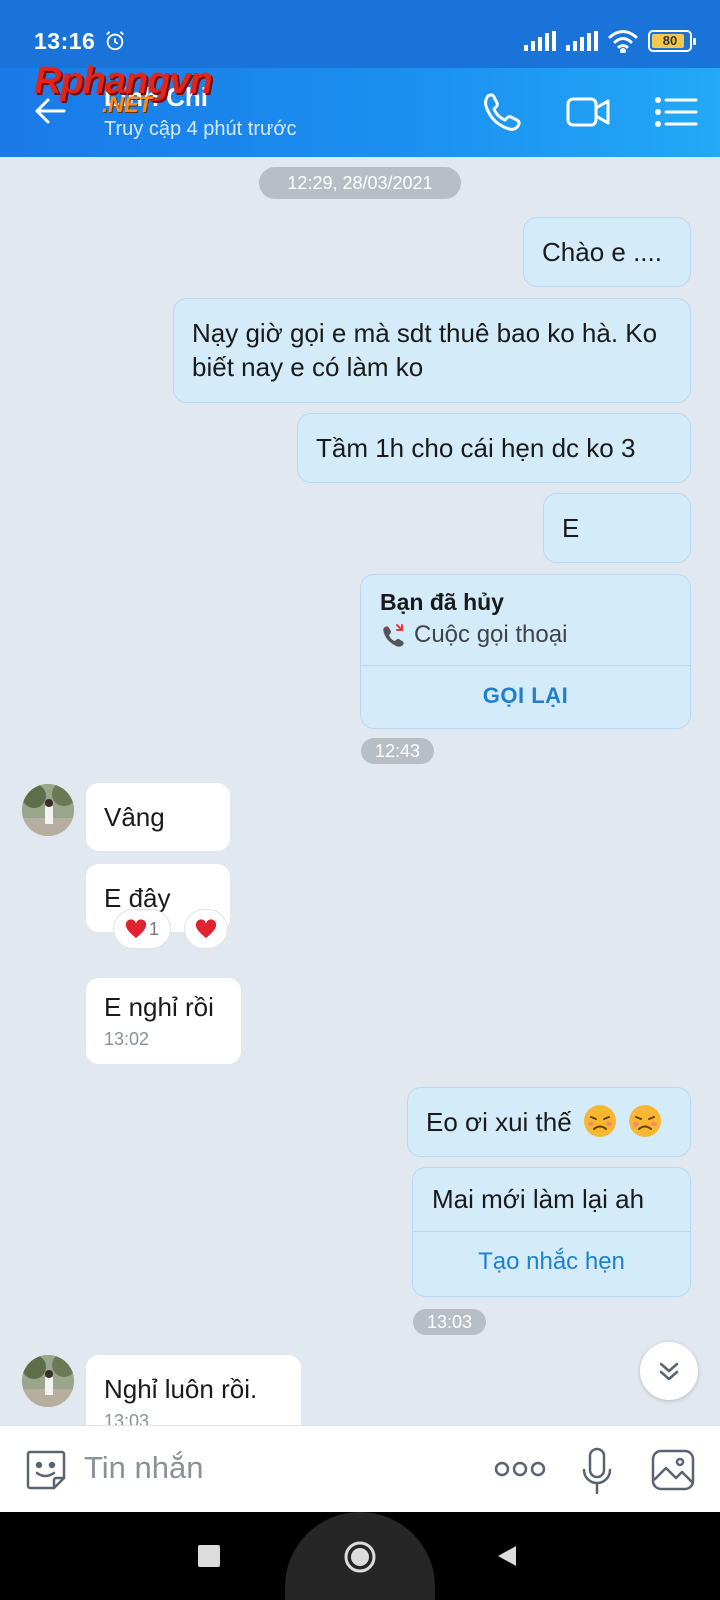 This screenshot has height=1600, width=720. What do you see at coordinates (525, 696) in the screenshot?
I see `call-back-button: GỌI LẠI` at bounding box center [525, 696].